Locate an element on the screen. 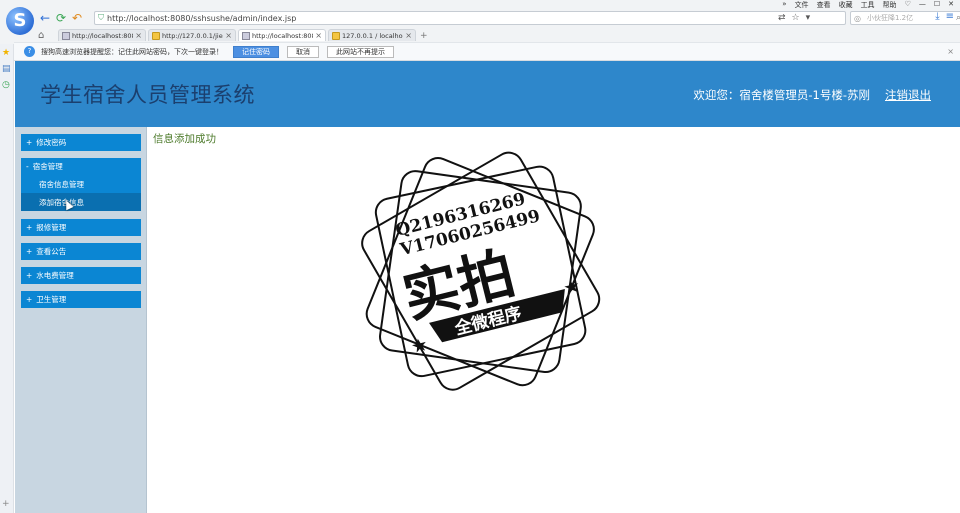  minimize-icon: — is located at coordinates (922, 5).